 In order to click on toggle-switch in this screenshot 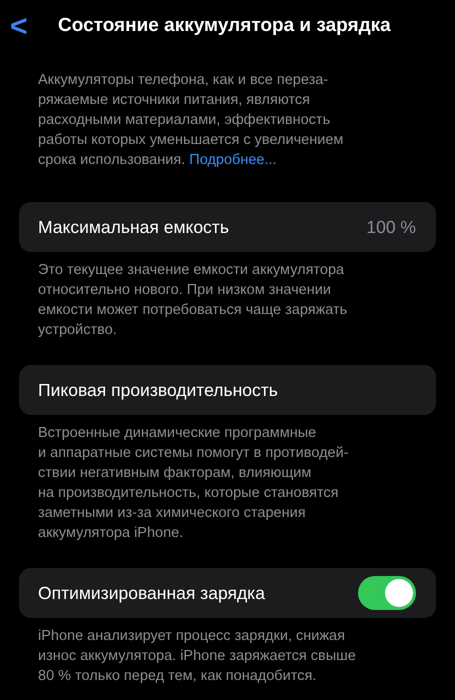, I will do `click(387, 593)`.